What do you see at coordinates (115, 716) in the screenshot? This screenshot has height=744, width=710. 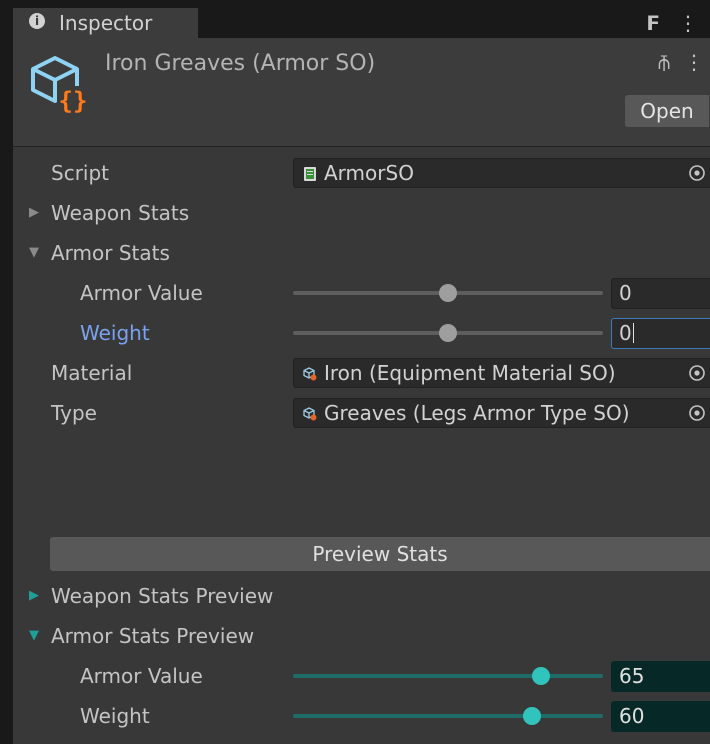 I see `preview-weight-label: Weight` at bounding box center [115, 716].